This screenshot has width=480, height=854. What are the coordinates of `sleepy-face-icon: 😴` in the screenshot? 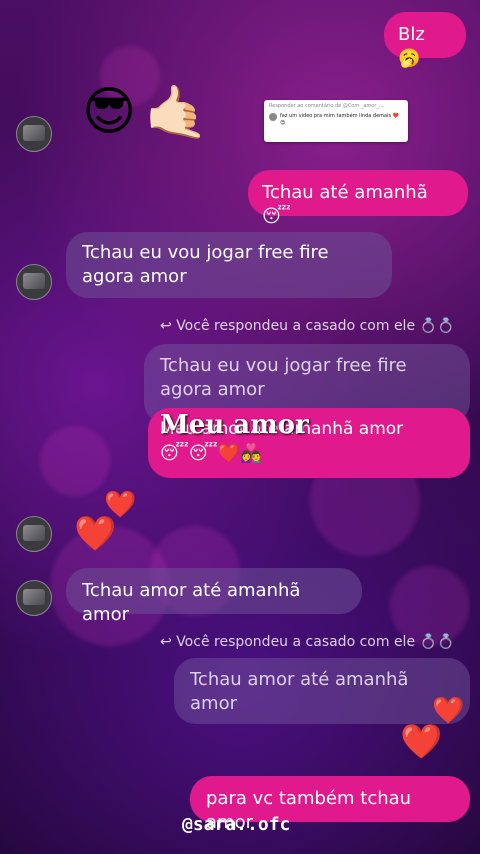 It's located at (276, 216).